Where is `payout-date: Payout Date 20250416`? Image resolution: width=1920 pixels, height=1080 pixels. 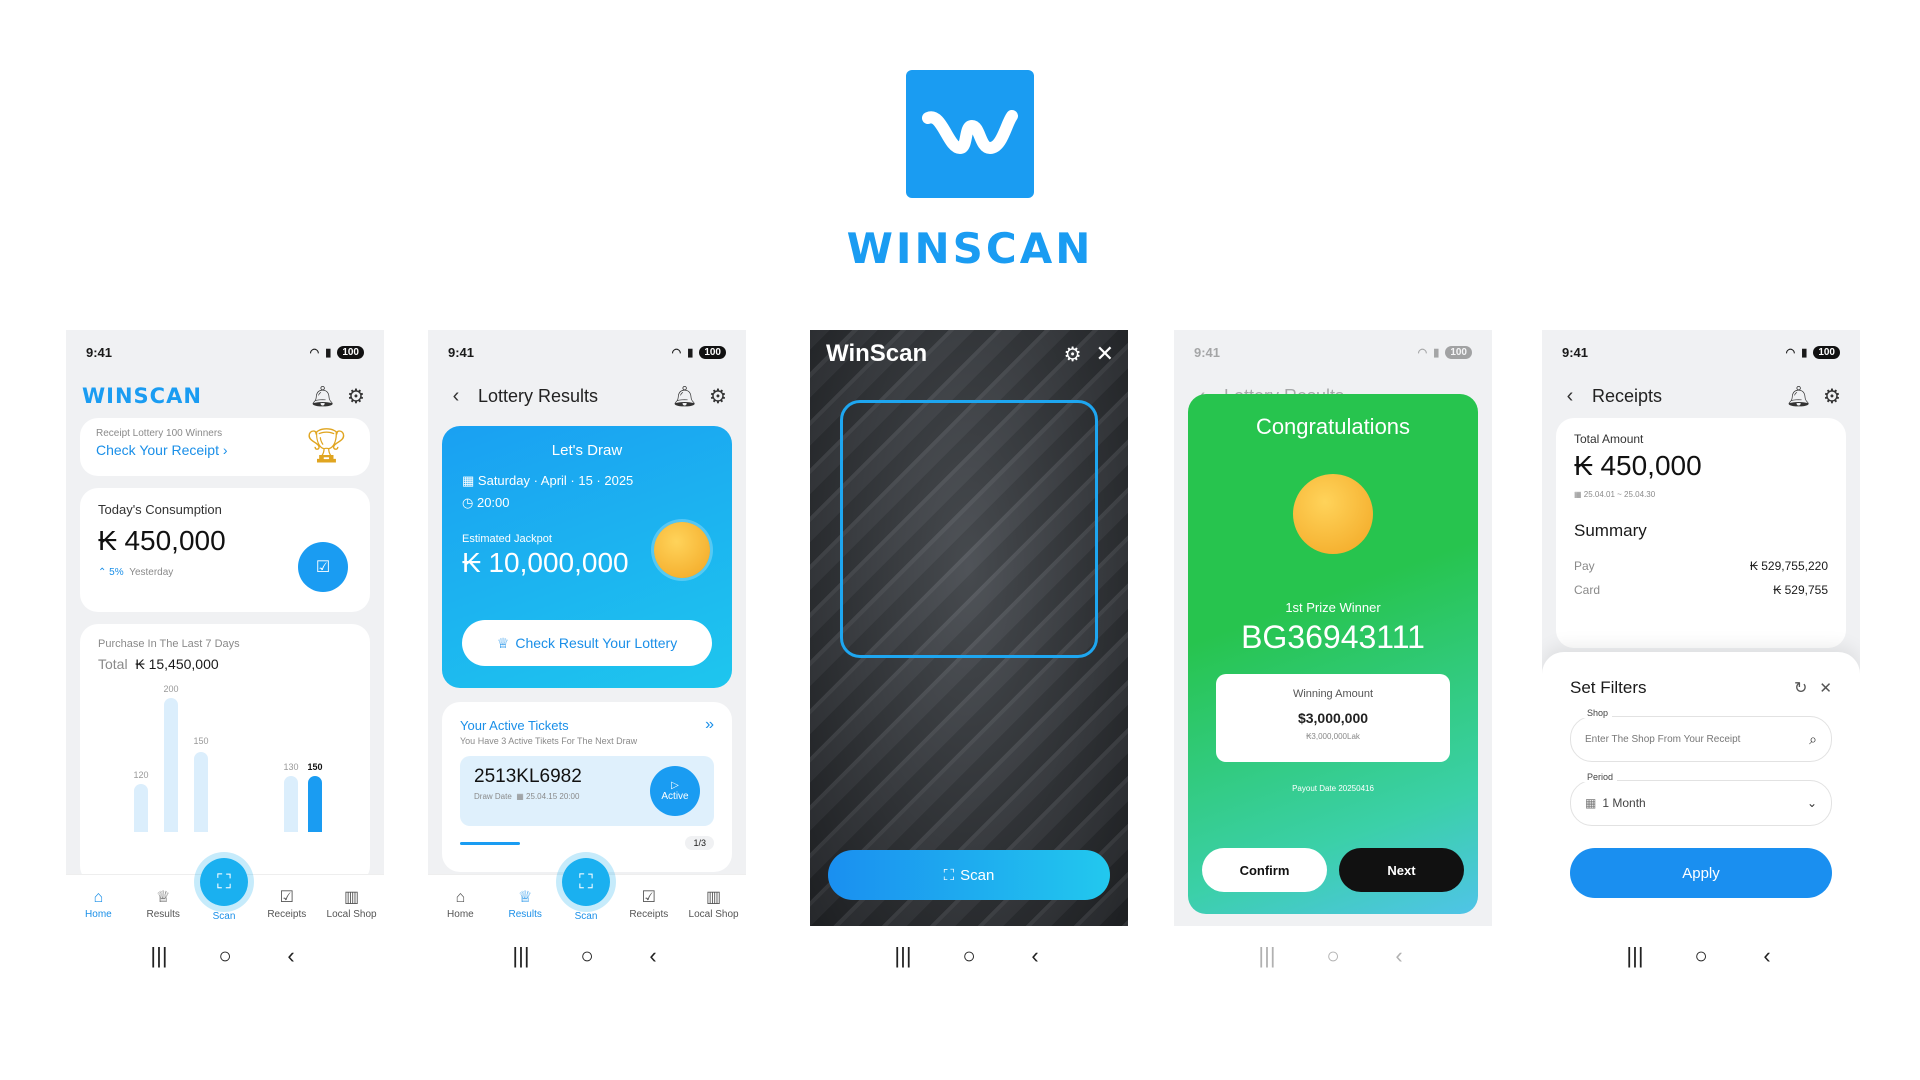
payout-date: Payout Date 20250416 is located at coordinates (1333, 788).